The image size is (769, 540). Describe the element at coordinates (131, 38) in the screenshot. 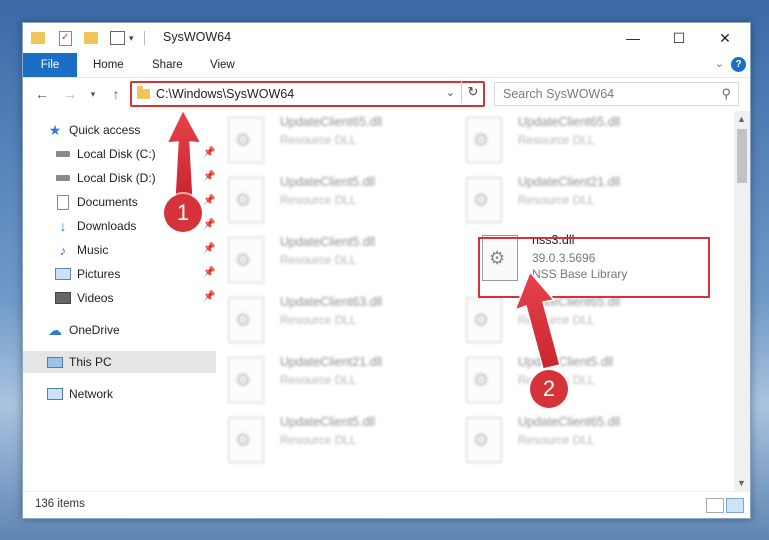

I see `customize-dropdown-icon: ▾` at that location.